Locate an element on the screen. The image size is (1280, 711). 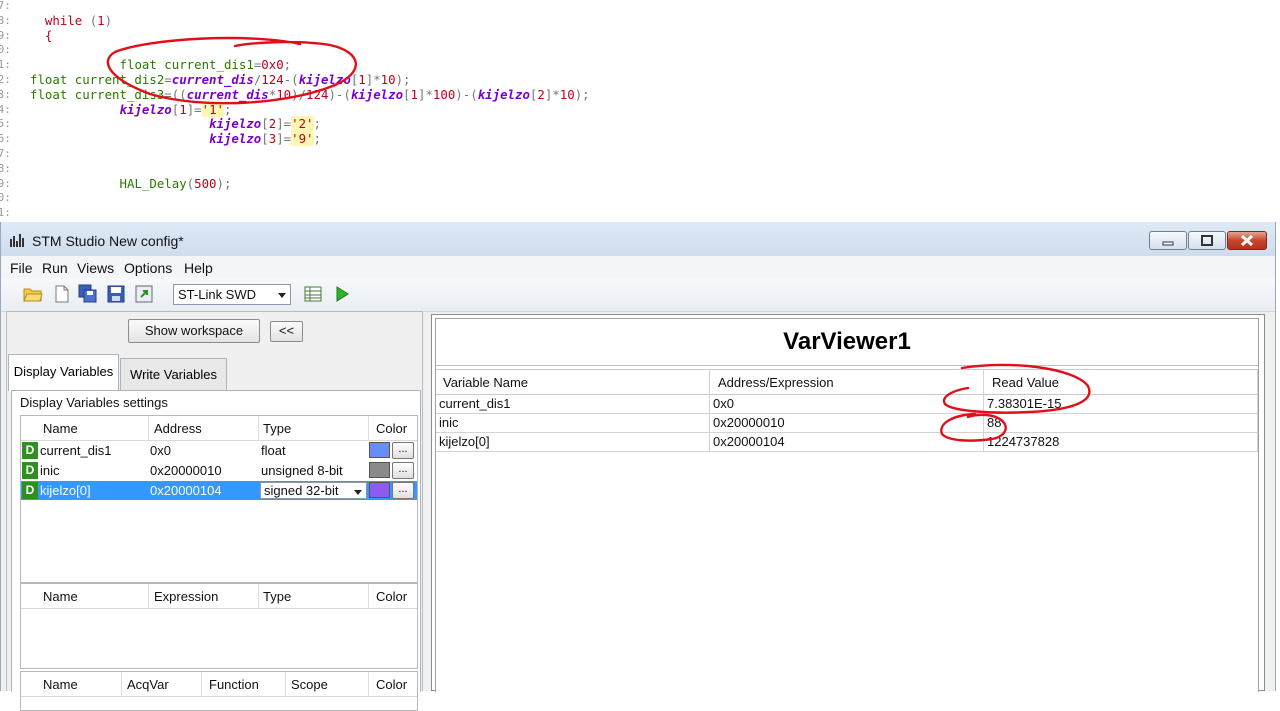
col-address: Address is located at coordinates (178, 428).